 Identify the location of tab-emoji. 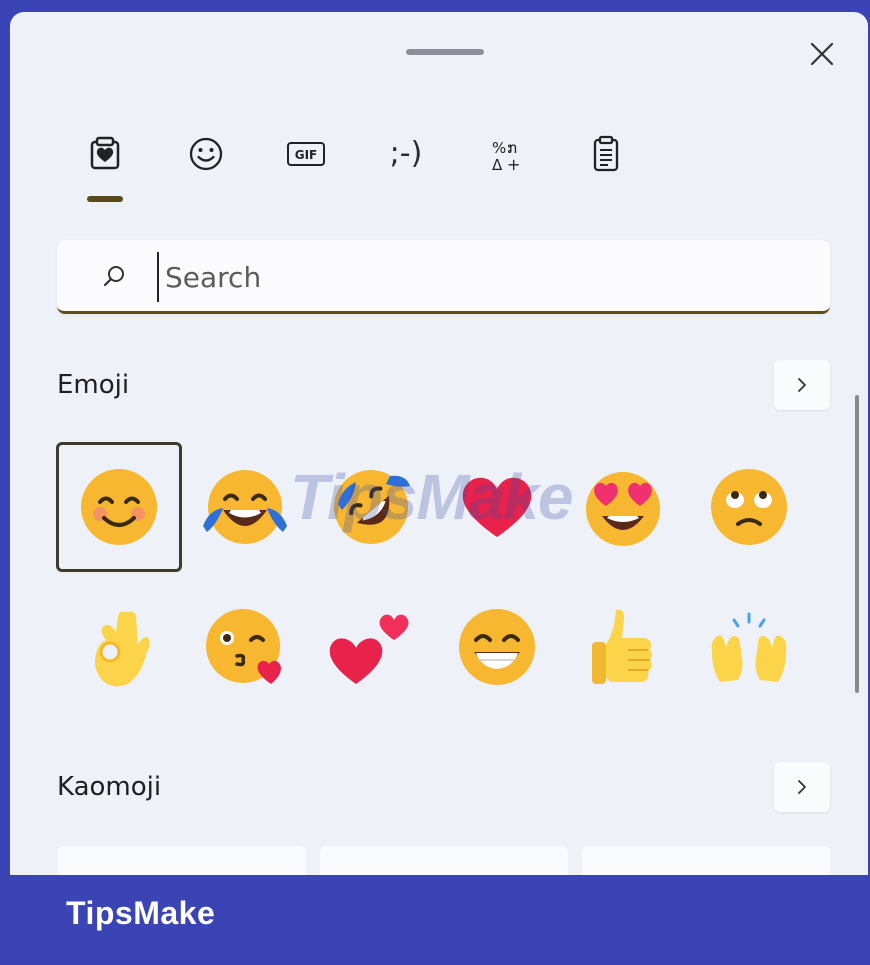
(206, 166).